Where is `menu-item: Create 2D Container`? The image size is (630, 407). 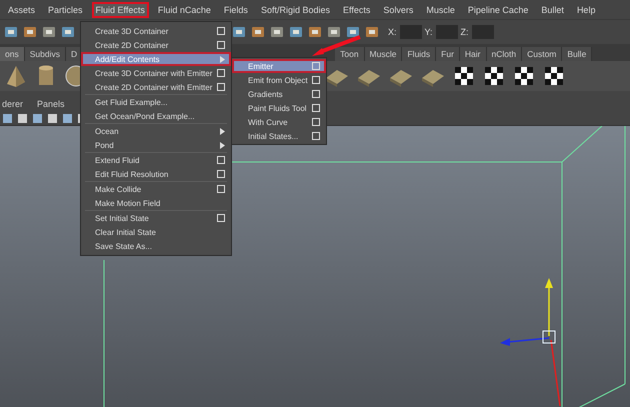
menu-item: Create 2D Container is located at coordinates (156, 45).